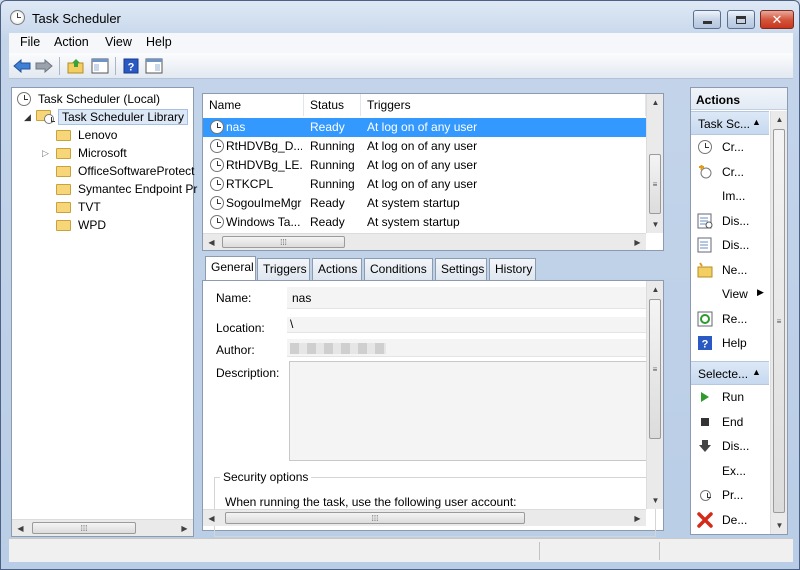 This screenshot has width=800, height=570. What do you see at coordinates (398, 269) in the screenshot?
I see `tab-conditions: Conditions` at bounding box center [398, 269].